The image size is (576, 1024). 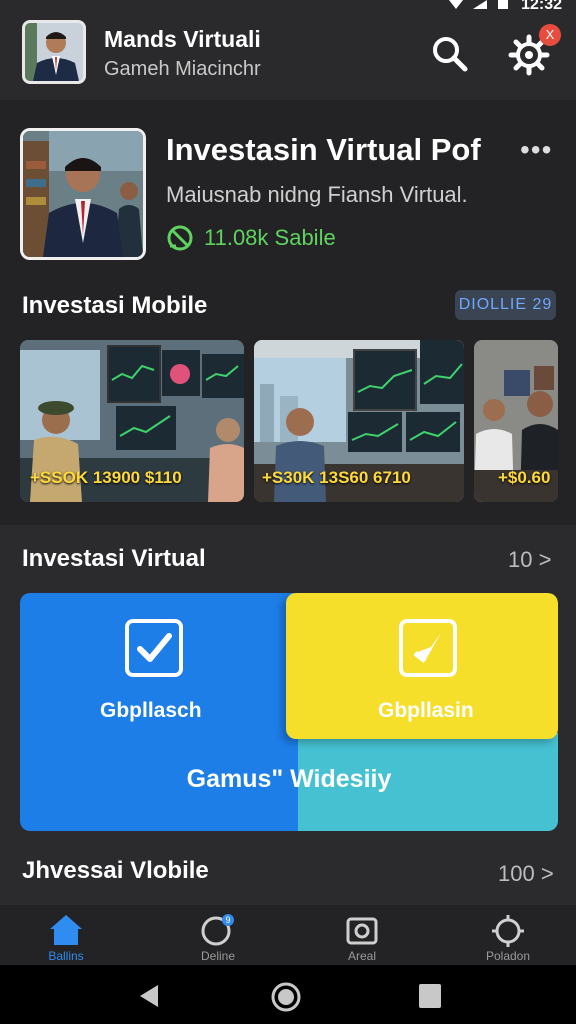 What do you see at coordinates (106, 477) in the screenshot?
I see `mobile-card-price: +SSOK 13900 $110` at bounding box center [106, 477].